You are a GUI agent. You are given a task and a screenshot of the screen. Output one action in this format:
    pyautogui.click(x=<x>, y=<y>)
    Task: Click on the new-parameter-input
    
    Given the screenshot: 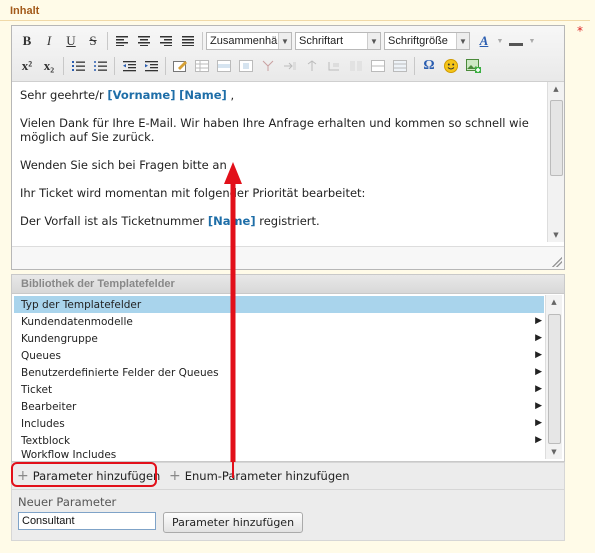 What is the action you would take?
    pyautogui.click(x=87, y=521)
    